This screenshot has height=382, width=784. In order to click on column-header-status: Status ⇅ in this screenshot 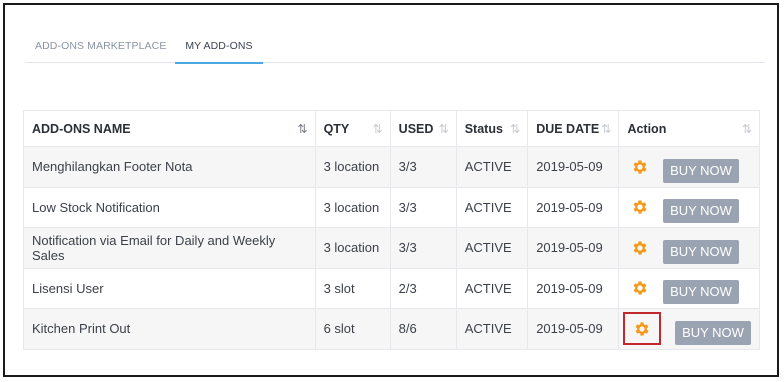, I will do `click(492, 128)`.